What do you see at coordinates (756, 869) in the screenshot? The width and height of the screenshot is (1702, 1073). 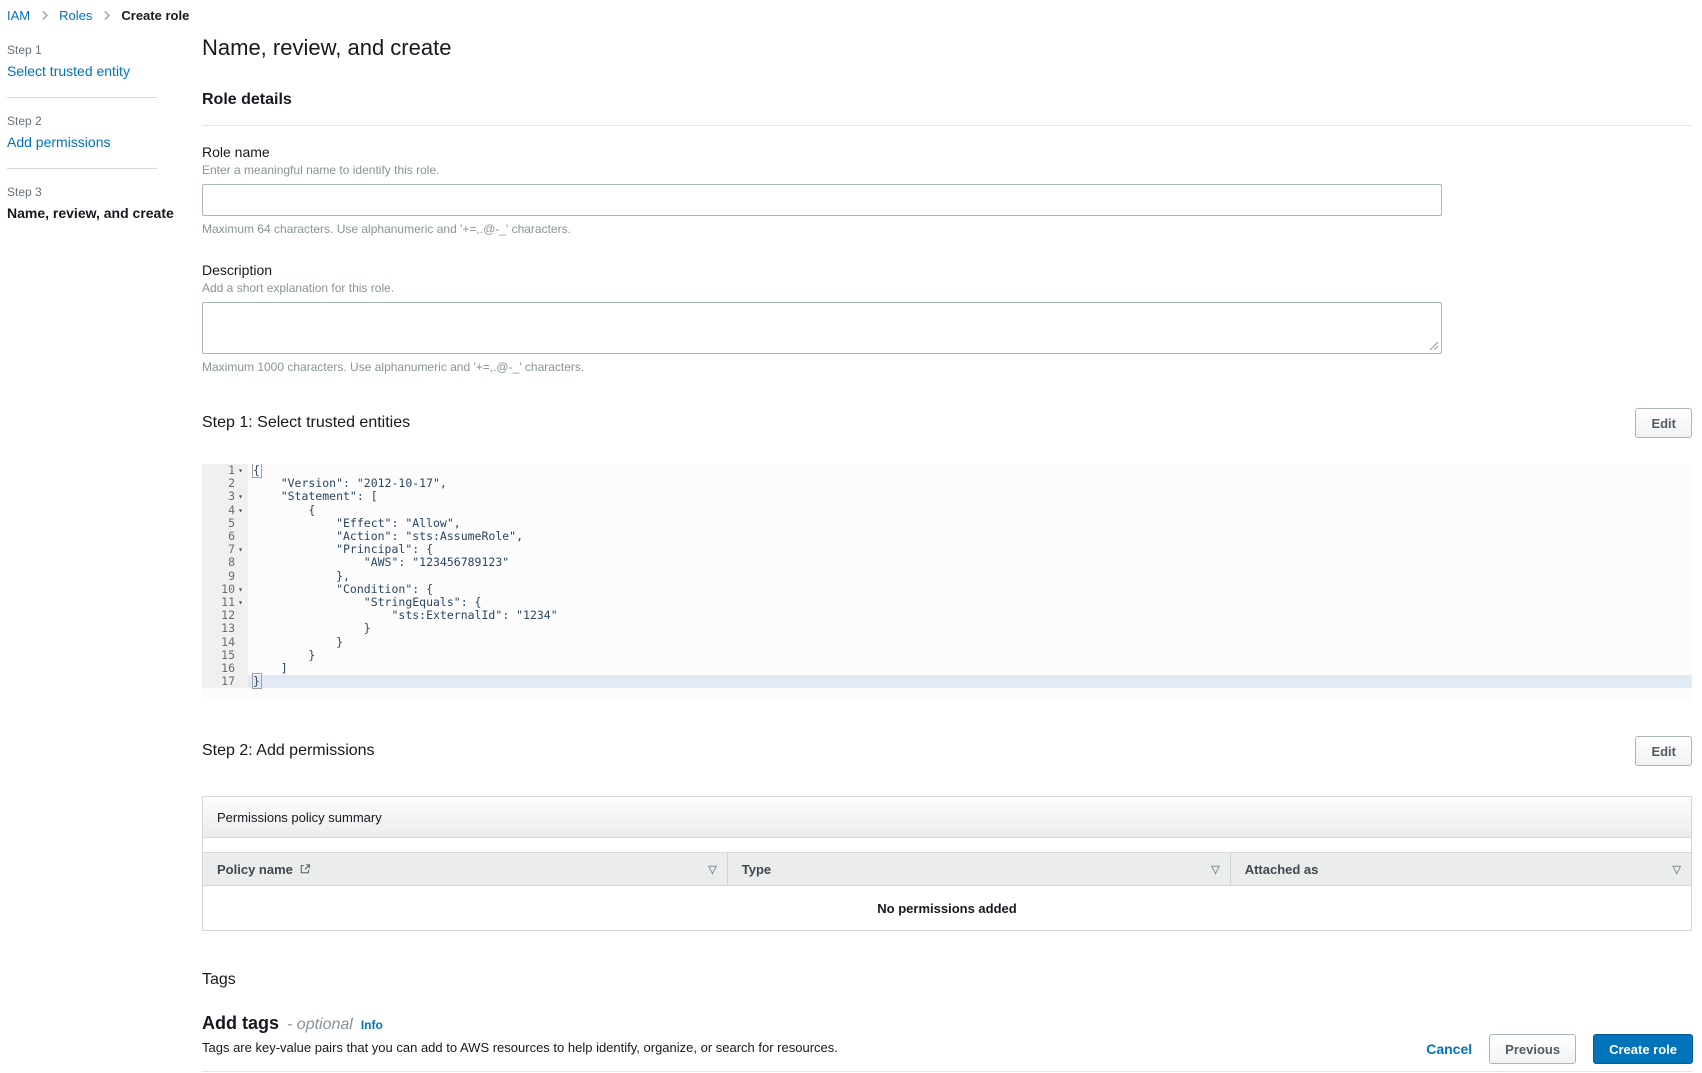 I see `column-label: Type` at bounding box center [756, 869].